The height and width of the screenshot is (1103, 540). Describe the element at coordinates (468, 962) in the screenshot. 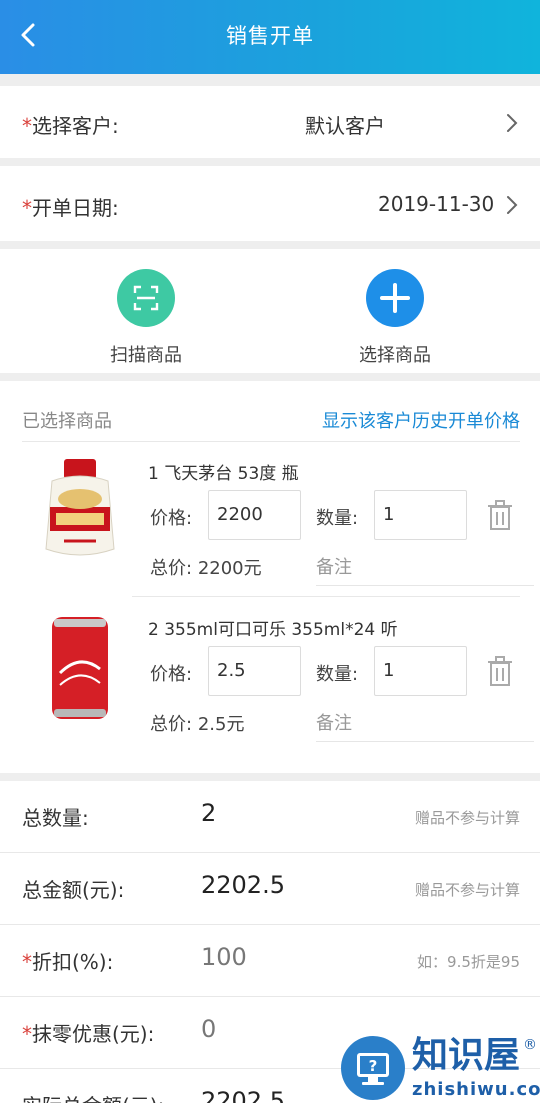

I see `discount-hint: 如：9.5折是95` at that location.